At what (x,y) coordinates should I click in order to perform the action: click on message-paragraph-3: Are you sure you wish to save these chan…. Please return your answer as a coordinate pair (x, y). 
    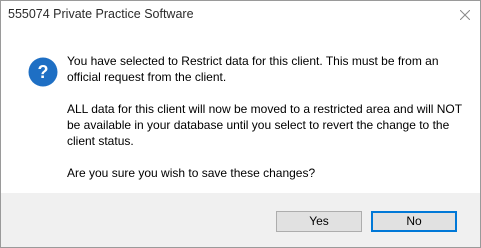
    Looking at the image, I should click on (191, 173).